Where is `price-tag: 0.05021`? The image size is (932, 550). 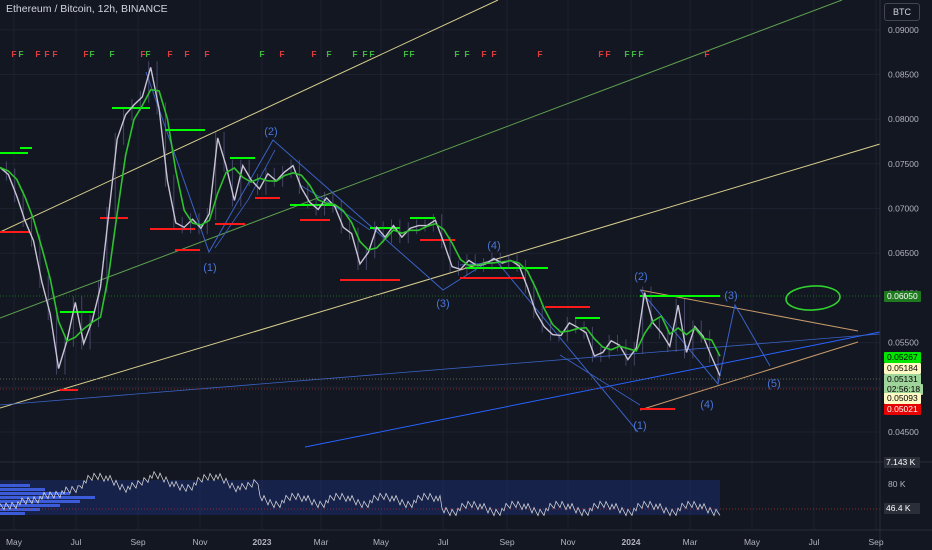 price-tag: 0.05021 is located at coordinates (902, 409).